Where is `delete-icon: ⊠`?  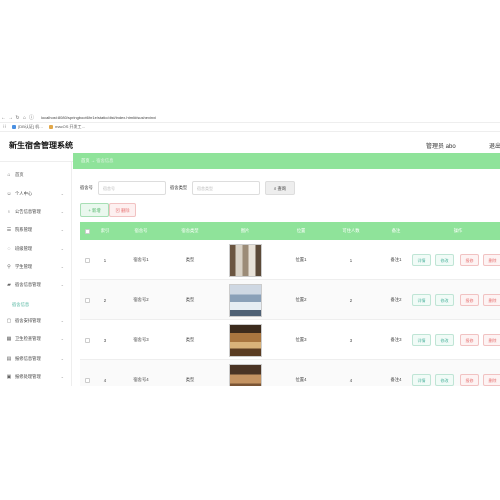
delete-icon: ⊠ is located at coordinates (117, 210).